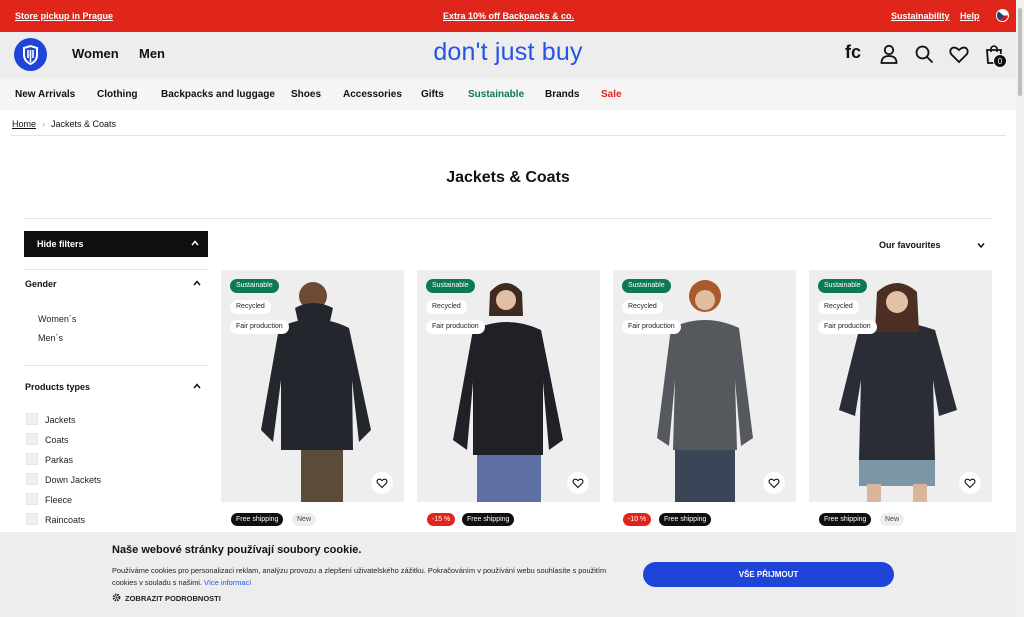  I want to click on checkbox-down-jackets, so click(32, 479).